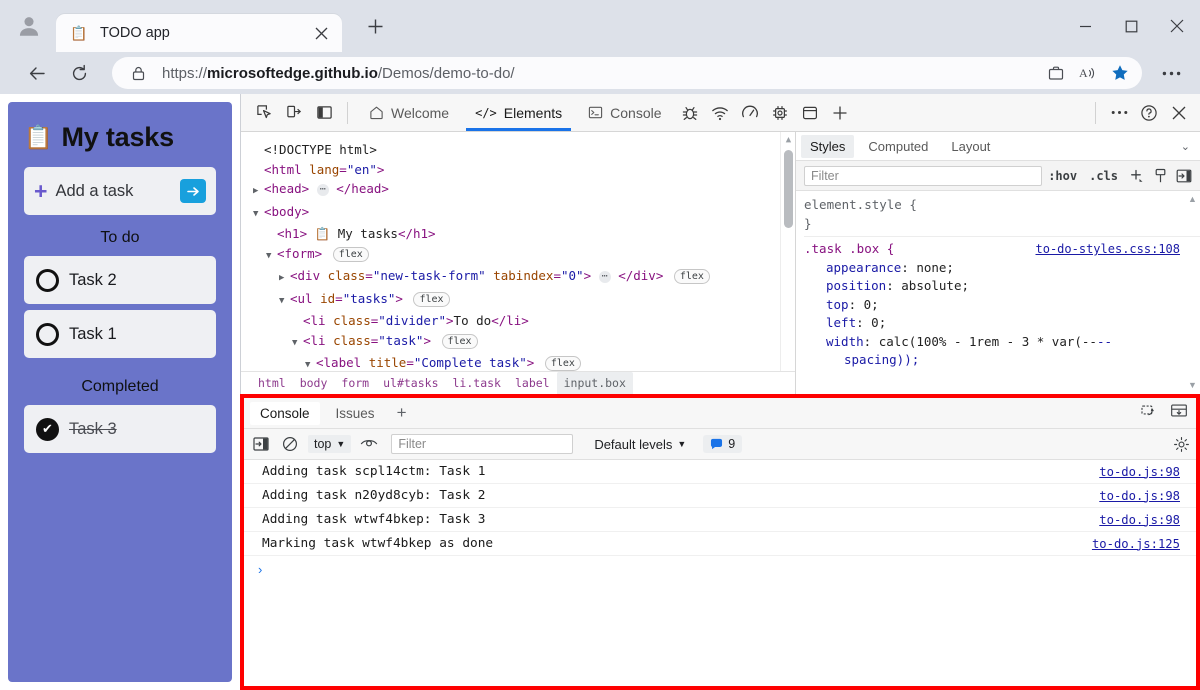  What do you see at coordinates (1062, 176) in the screenshot?
I see `hover-state-toggle: :hov` at bounding box center [1062, 176].